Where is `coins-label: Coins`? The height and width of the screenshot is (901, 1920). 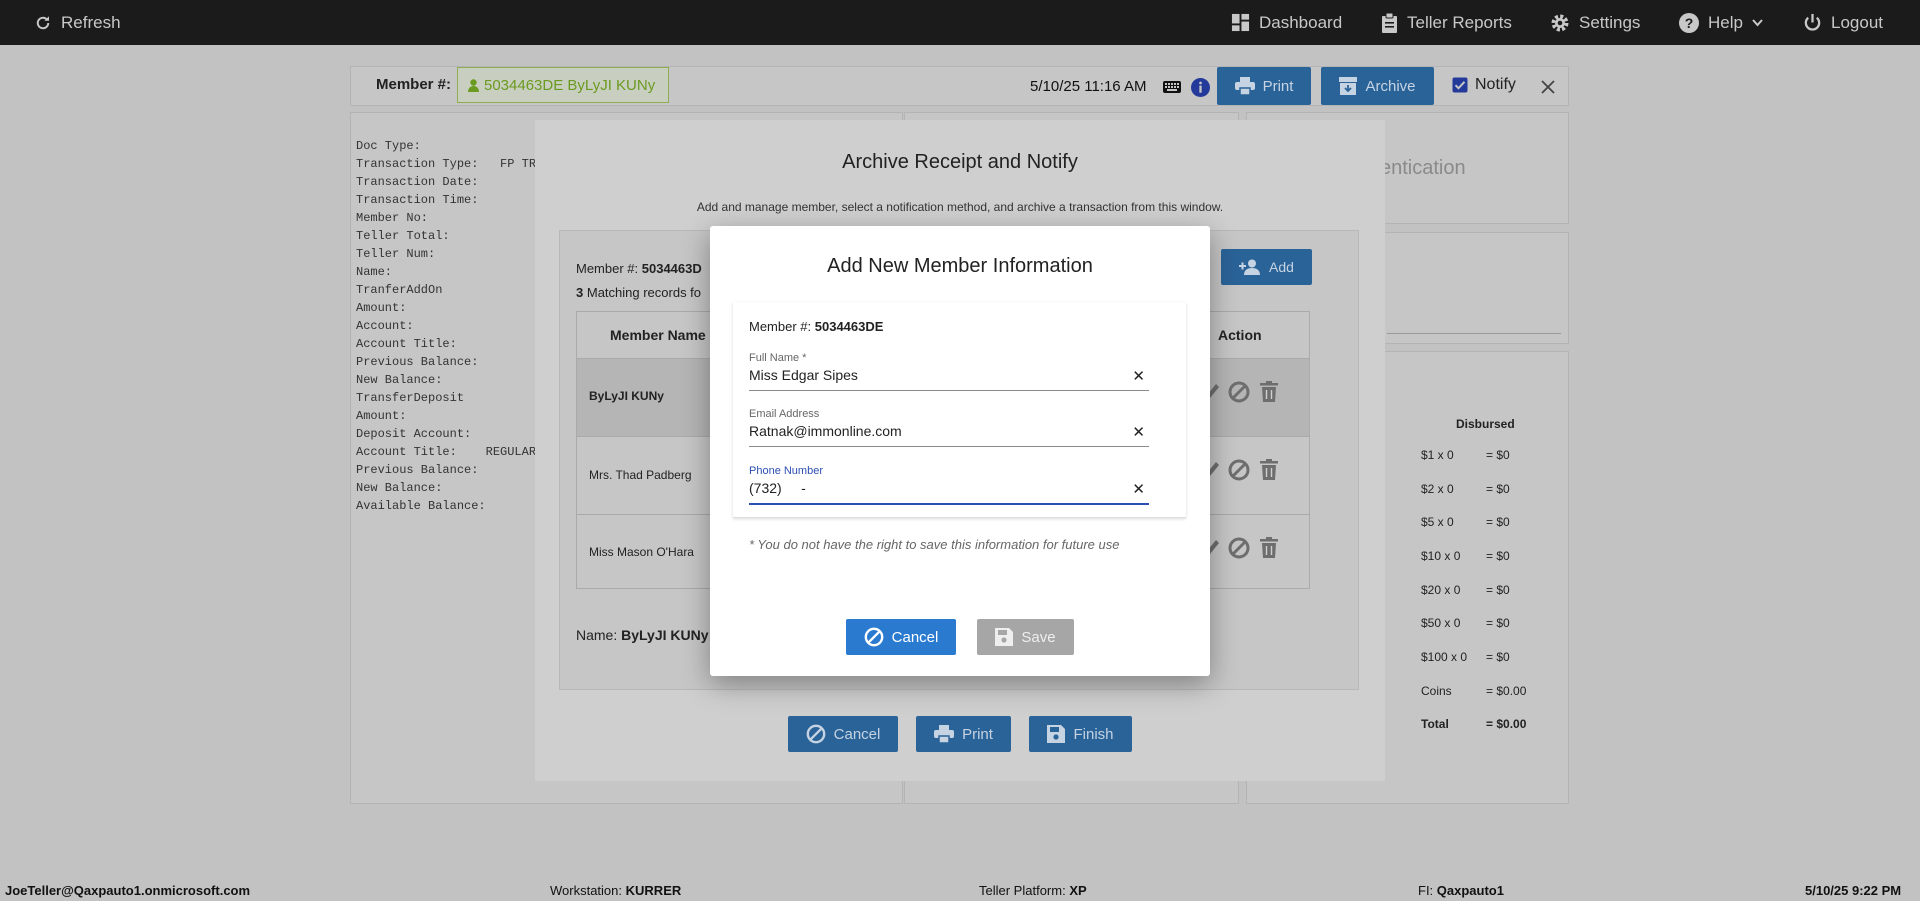
coins-label: Coins is located at coordinates (1436, 691).